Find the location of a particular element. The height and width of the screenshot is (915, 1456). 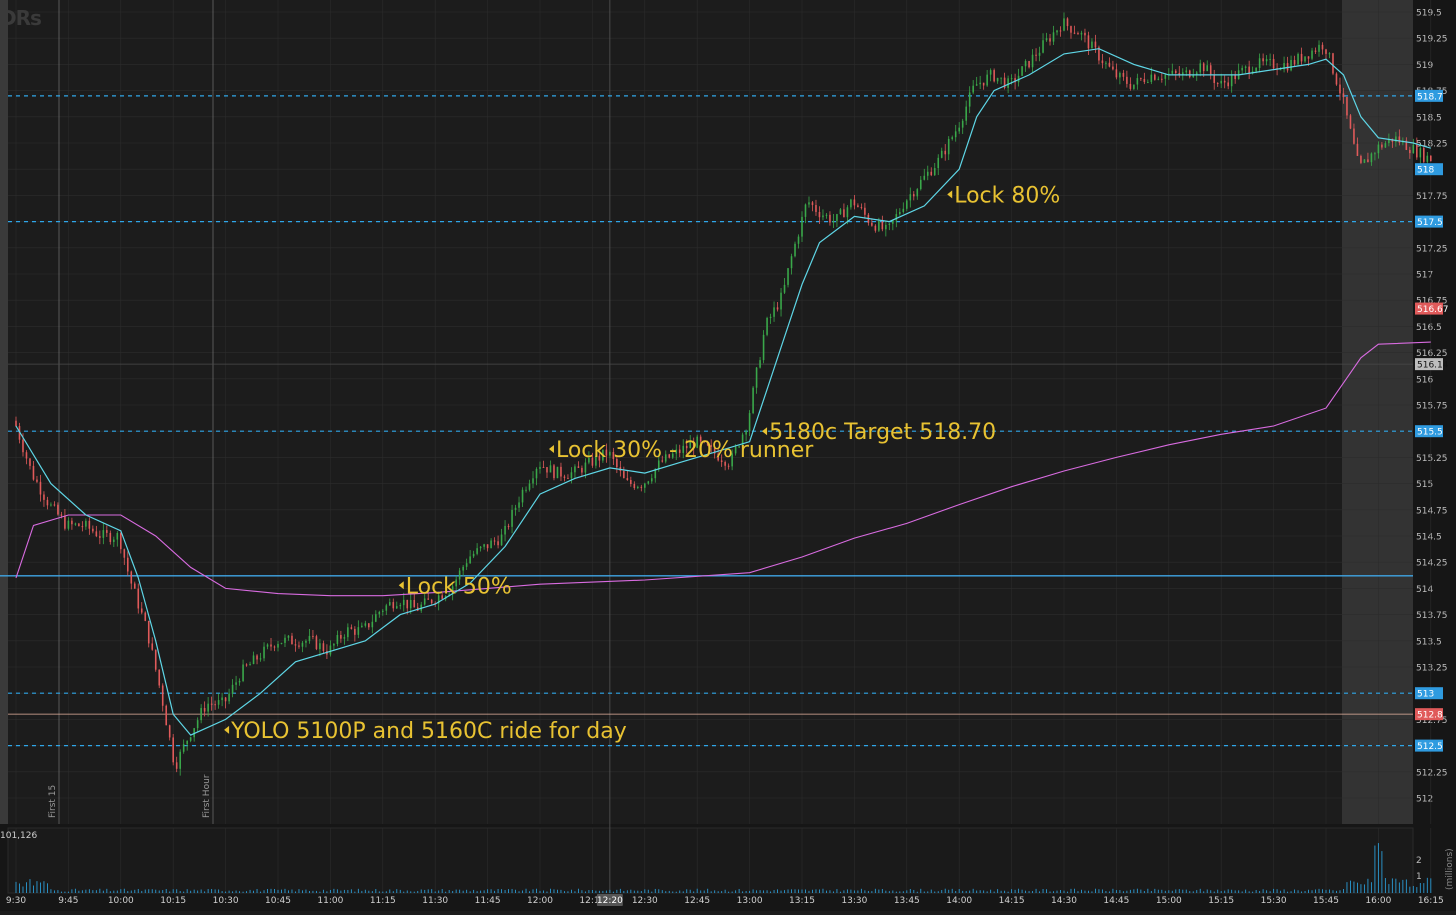

watermark-logo: DRs is located at coordinates (21, 18).